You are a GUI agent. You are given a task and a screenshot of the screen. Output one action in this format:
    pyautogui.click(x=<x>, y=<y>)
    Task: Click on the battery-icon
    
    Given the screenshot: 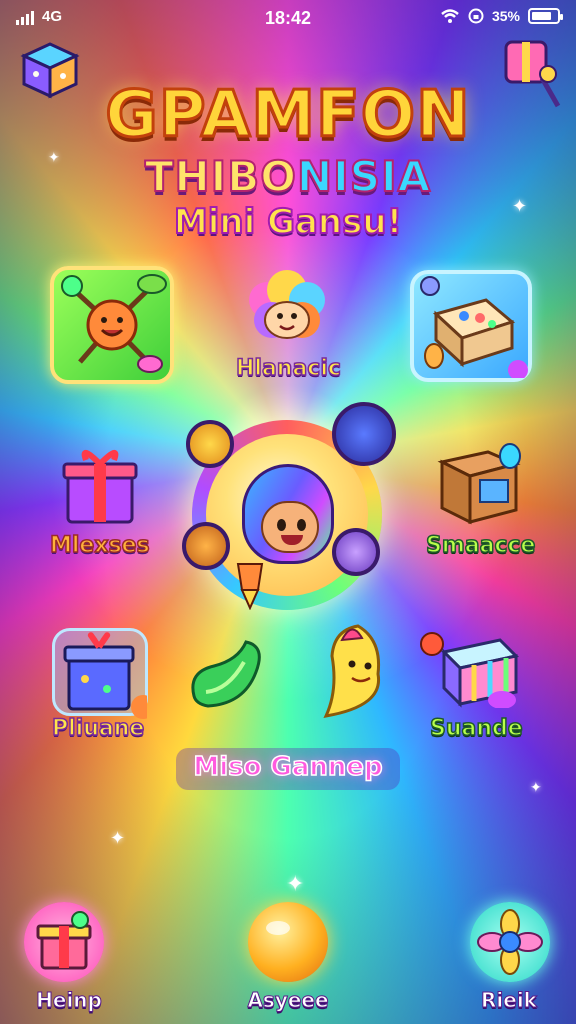 What is the action you would take?
    pyautogui.click(x=545, y=16)
    